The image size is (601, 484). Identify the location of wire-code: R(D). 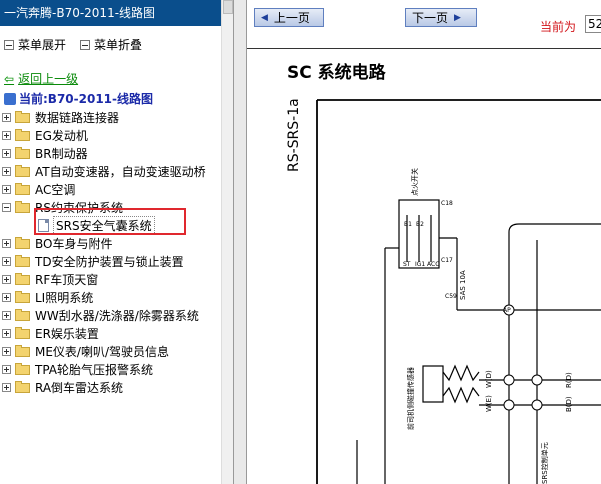
(569, 380).